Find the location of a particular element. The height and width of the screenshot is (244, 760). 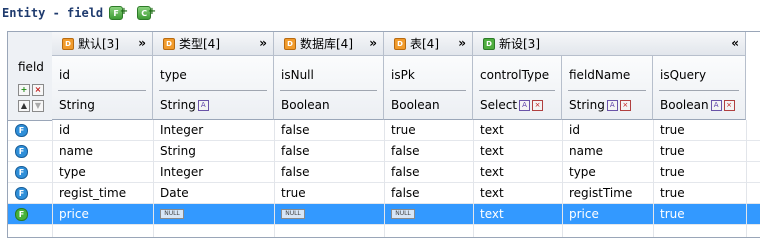

add-row-icon: + is located at coordinates (24, 90).